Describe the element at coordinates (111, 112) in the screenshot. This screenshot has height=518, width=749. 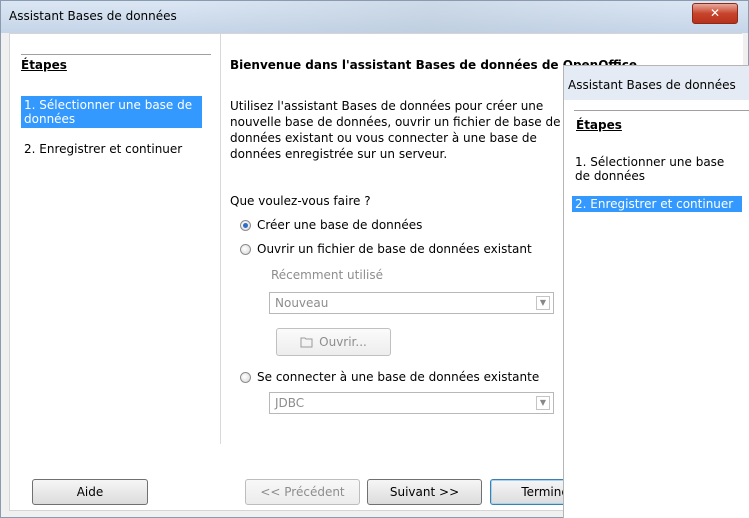
I see `step-select-database: 1. Sélectionner une base de données` at that location.